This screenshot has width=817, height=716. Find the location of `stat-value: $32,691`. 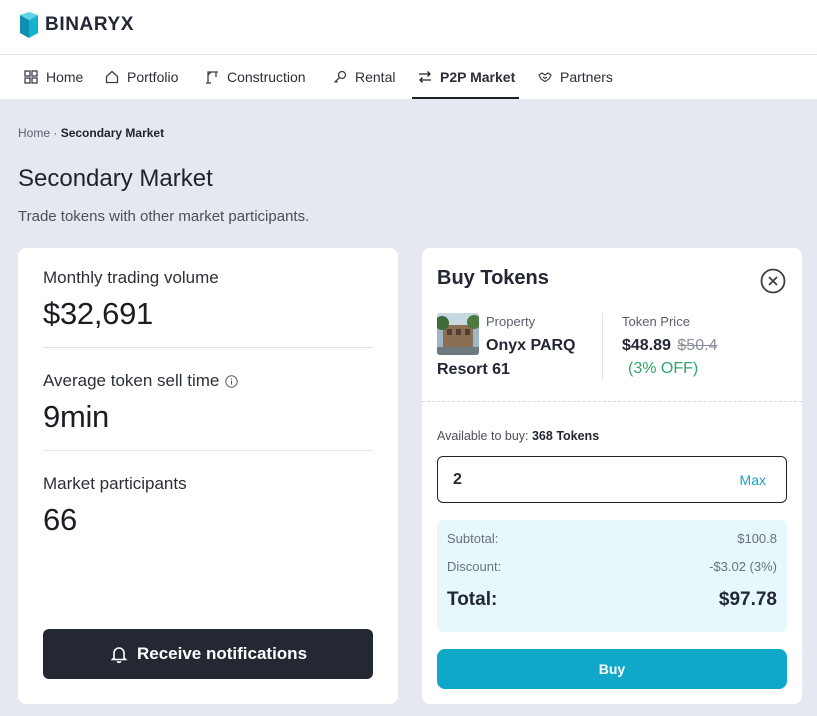

stat-value: $32,691 is located at coordinates (98, 313).